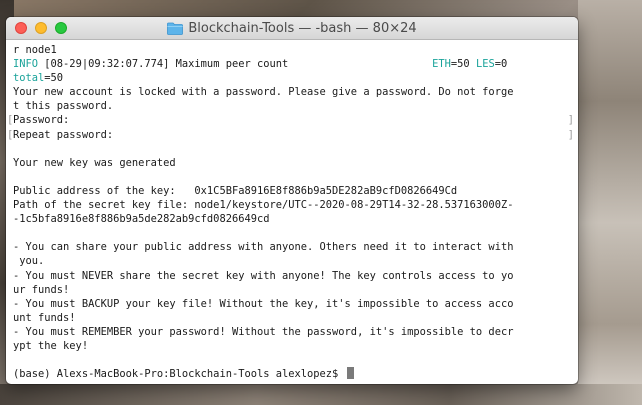  Describe the element at coordinates (51, 345) in the screenshot. I see `terminal-text: ypt the key!` at that location.